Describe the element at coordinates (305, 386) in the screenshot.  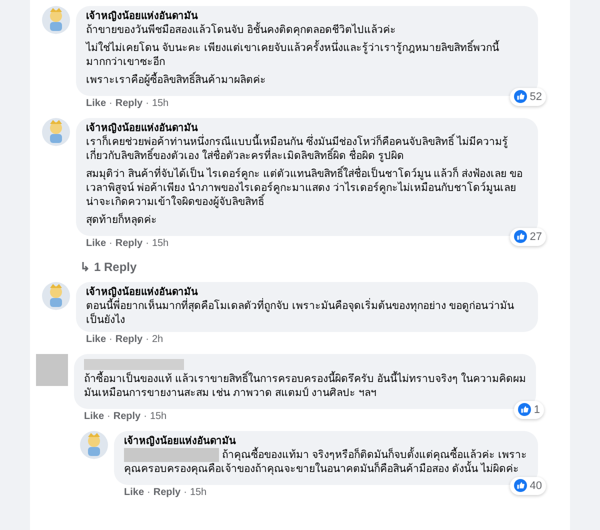
I see `comment-text: ถ้าซื้อมาเป็นของแท้ แล้วเราขายสิทธิ์ในการครอบครองนี้ผิดรึครับ อันนี้ไม่ทราบจริงๆ ในความคิดผมมันเหมือนการขายงานสะสม เช่น ภาพวาด สแตมป์ งานศิลปะ ฯลฯ` at that location.